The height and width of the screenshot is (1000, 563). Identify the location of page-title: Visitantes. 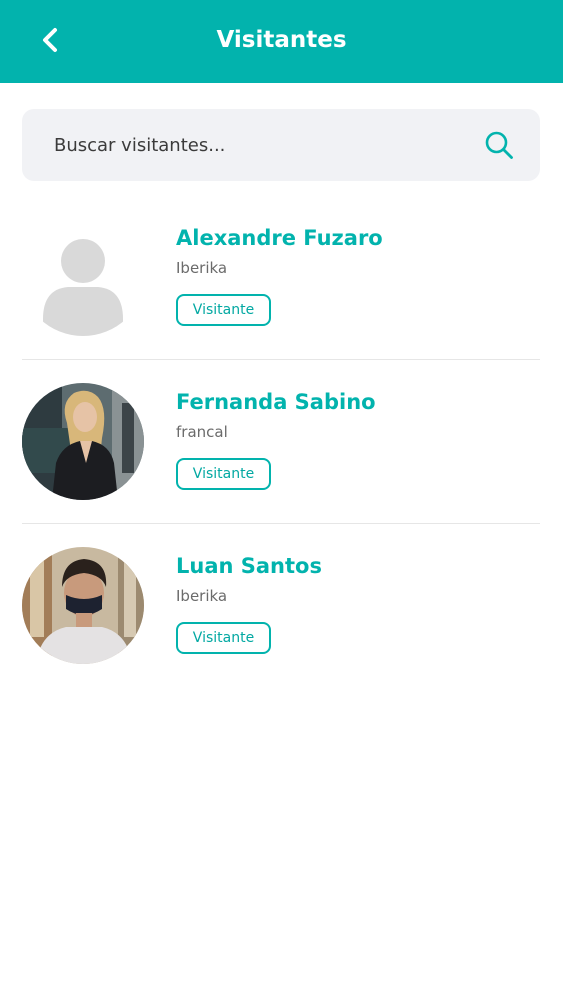
(281, 40).